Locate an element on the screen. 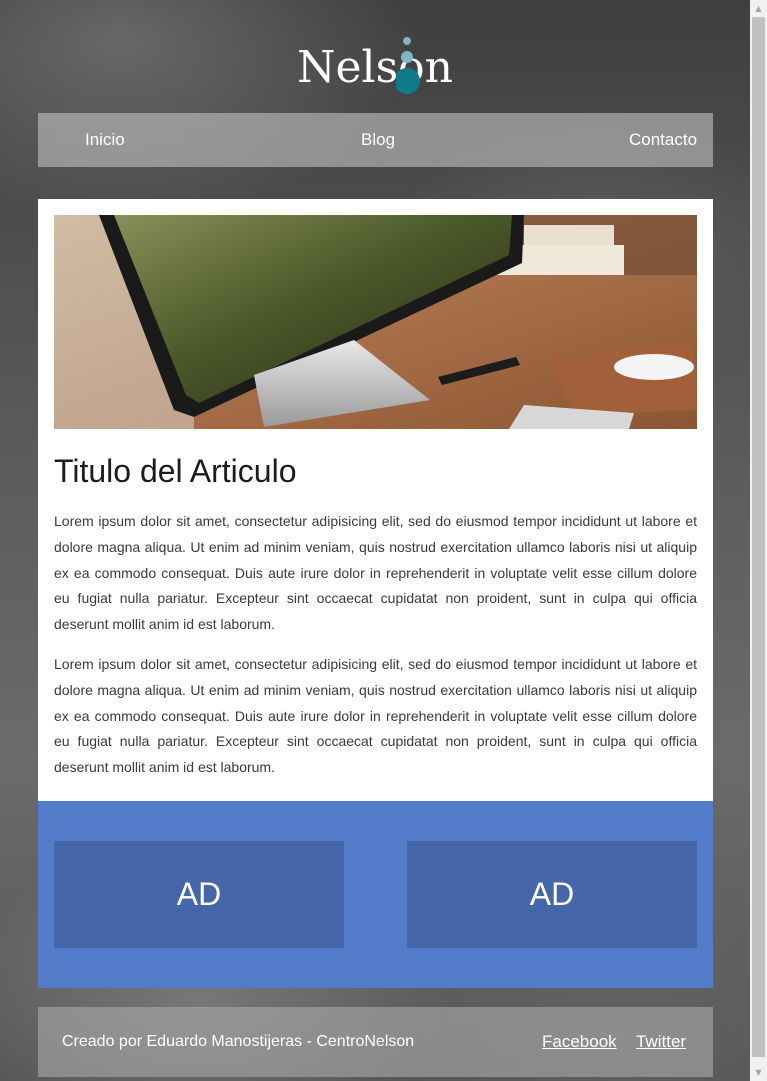 This screenshot has width=767, height=1081. logo-text: Nelson is located at coordinates (375, 67).